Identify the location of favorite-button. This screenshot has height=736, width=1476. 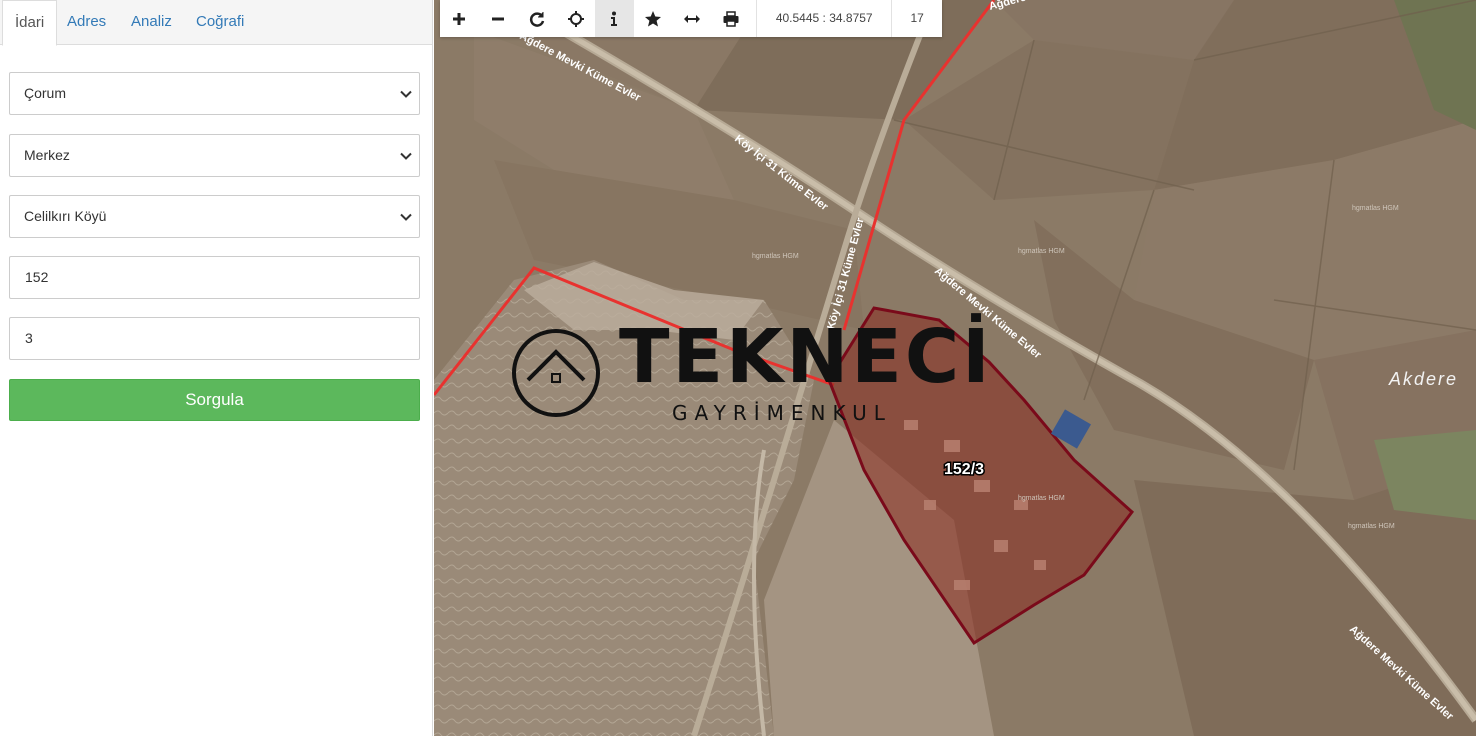
(653, 18).